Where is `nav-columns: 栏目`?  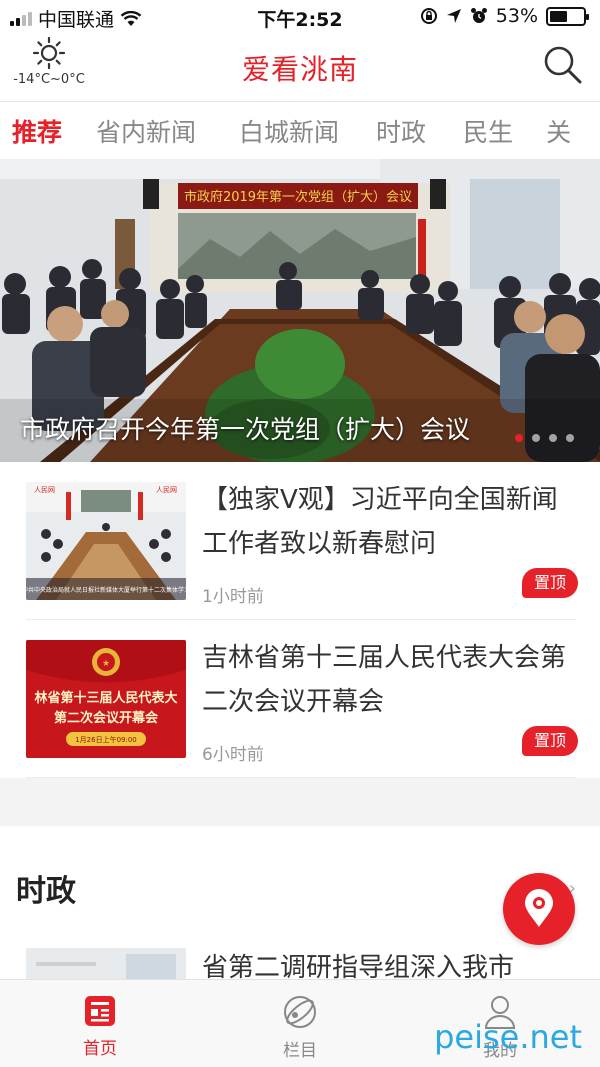 nav-columns: 栏目 is located at coordinates (300, 1023).